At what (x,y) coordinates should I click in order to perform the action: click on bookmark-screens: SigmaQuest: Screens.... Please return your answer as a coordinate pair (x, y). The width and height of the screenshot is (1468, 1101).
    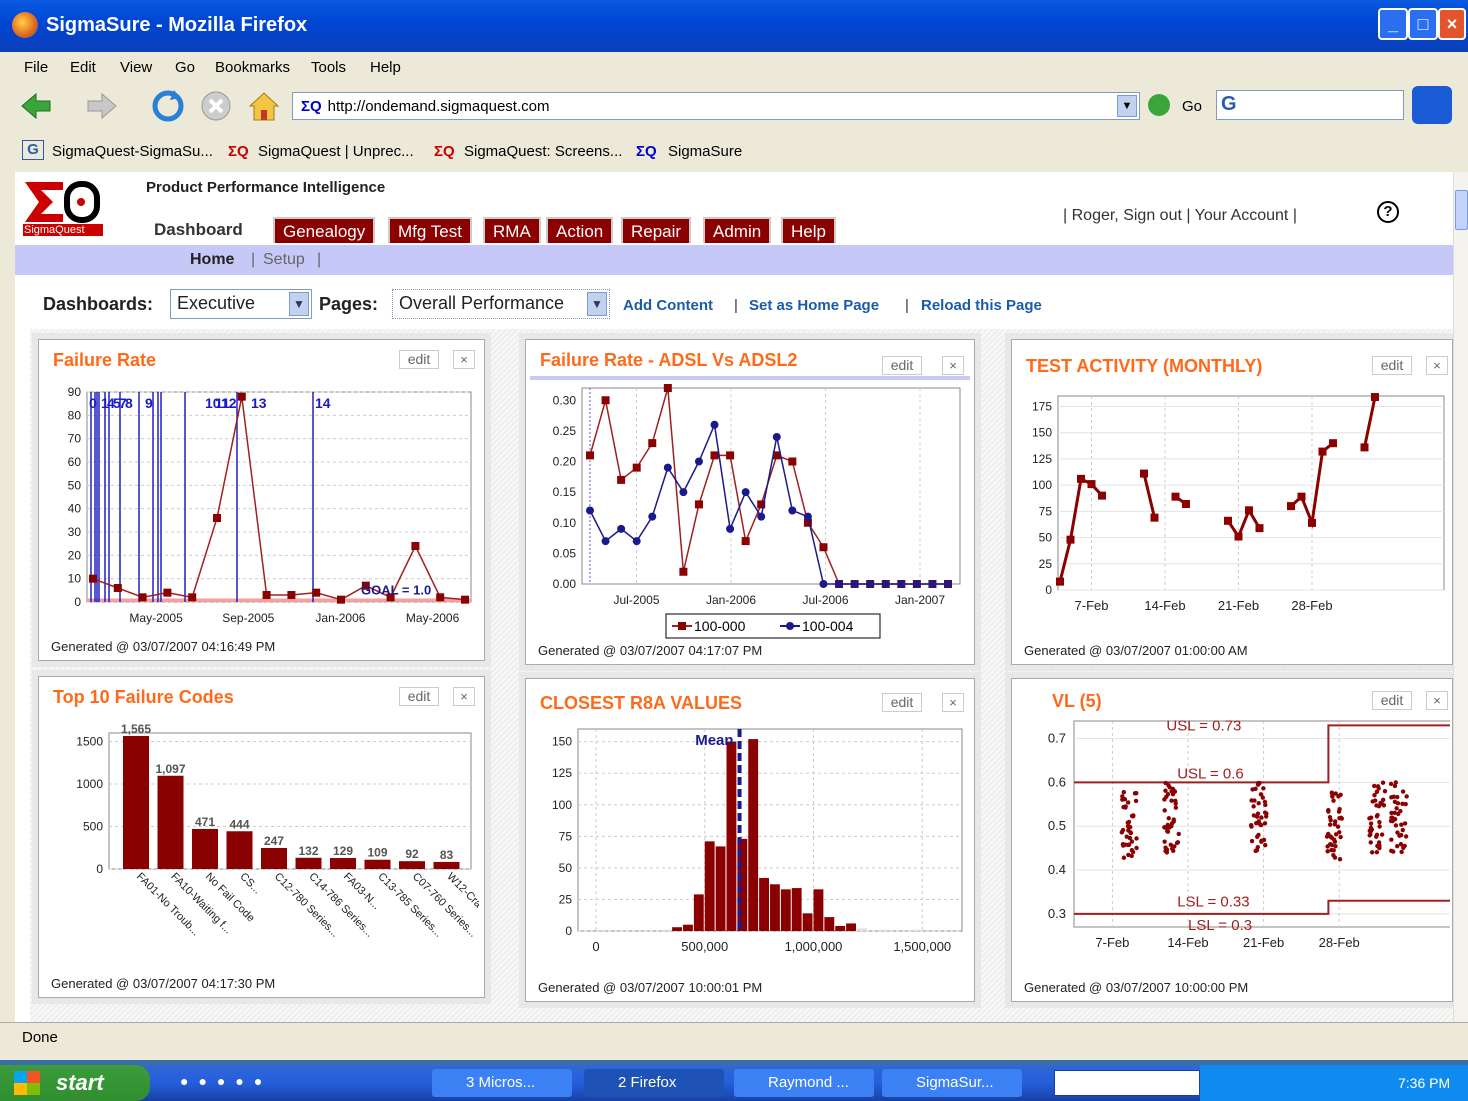
    Looking at the image, I should click on (543, 151).